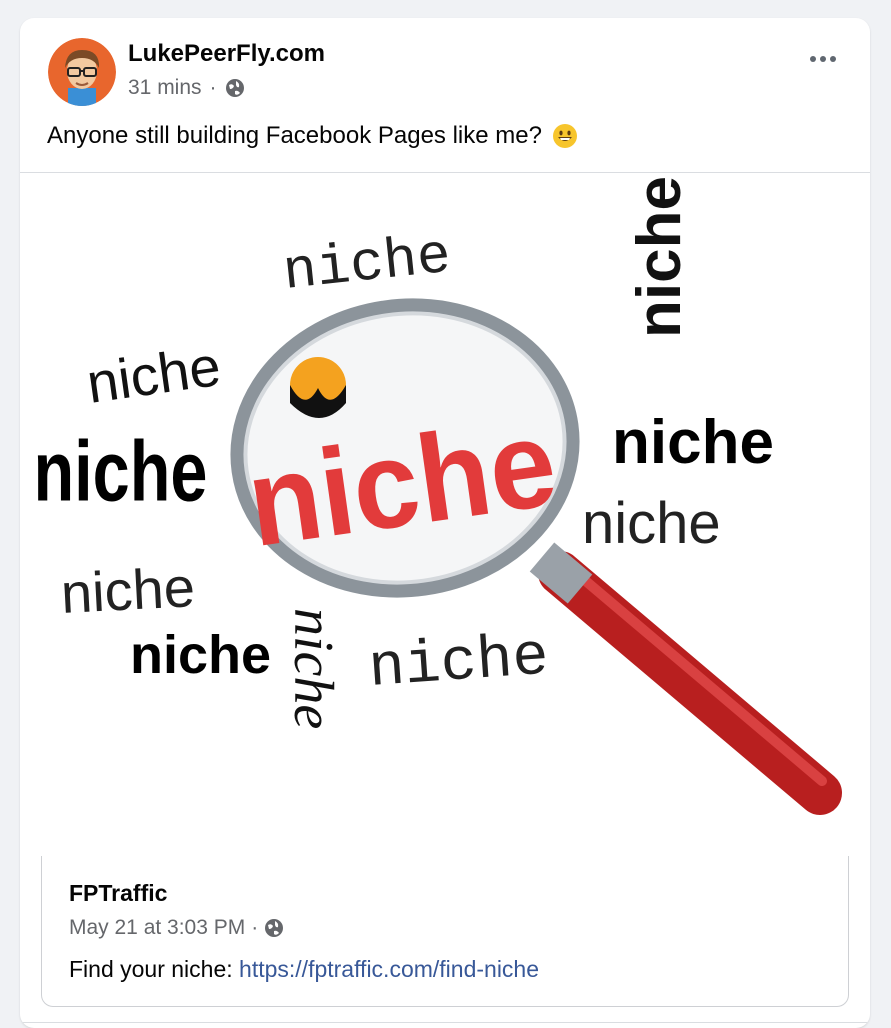  I want to click on shared-author: FPTraffic, so click(118, 893).